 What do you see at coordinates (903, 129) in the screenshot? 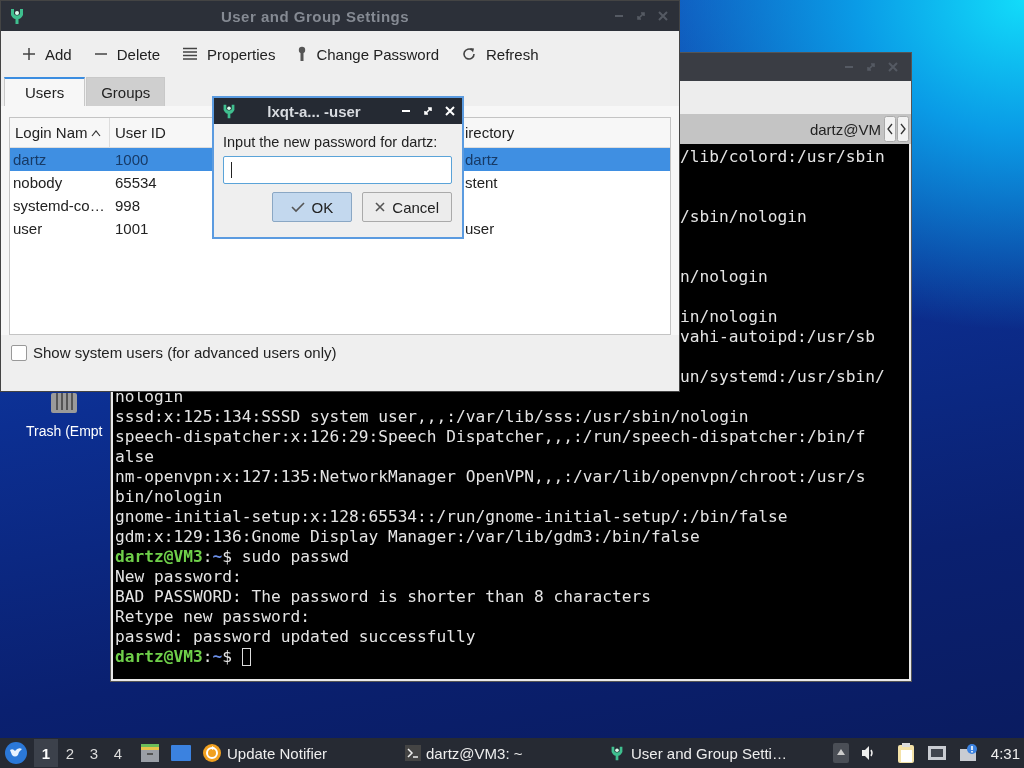
I see `scroll-right-icon` at bounding box center [903, 129].